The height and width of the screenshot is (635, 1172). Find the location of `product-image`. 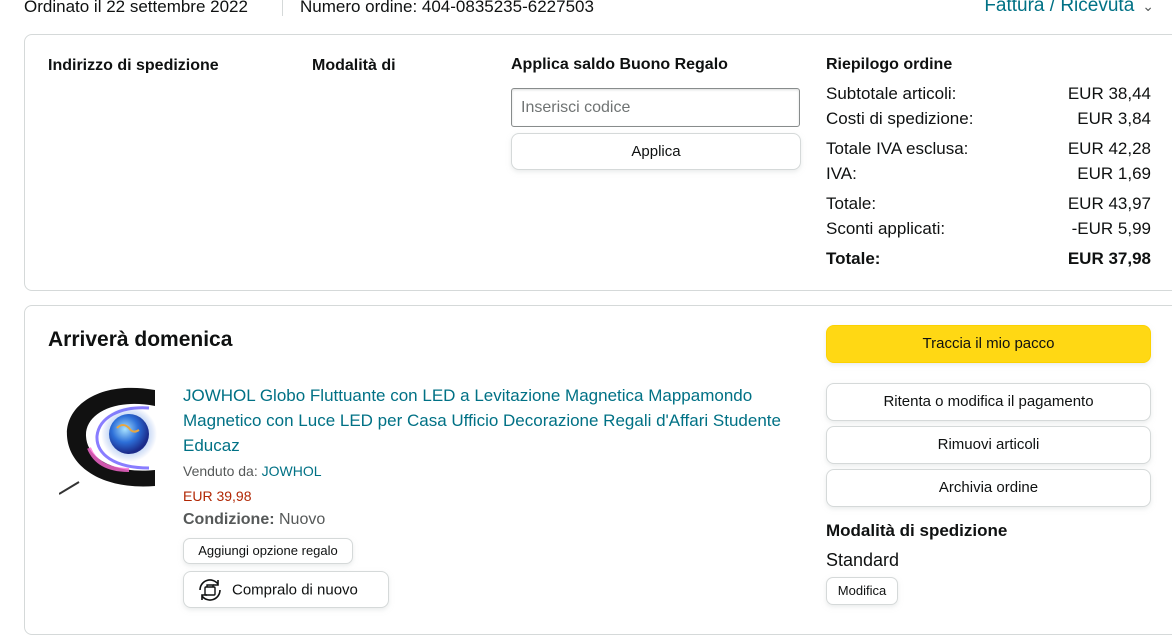

product-image is located at coordinates (113, 438).